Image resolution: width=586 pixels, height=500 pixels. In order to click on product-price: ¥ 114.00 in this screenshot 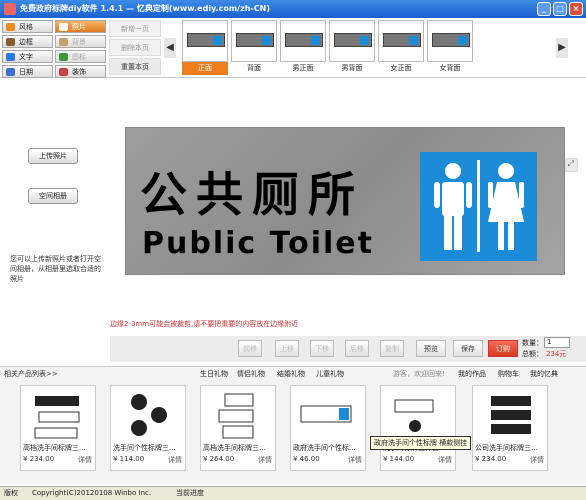, I will do `click(129, 459)`.